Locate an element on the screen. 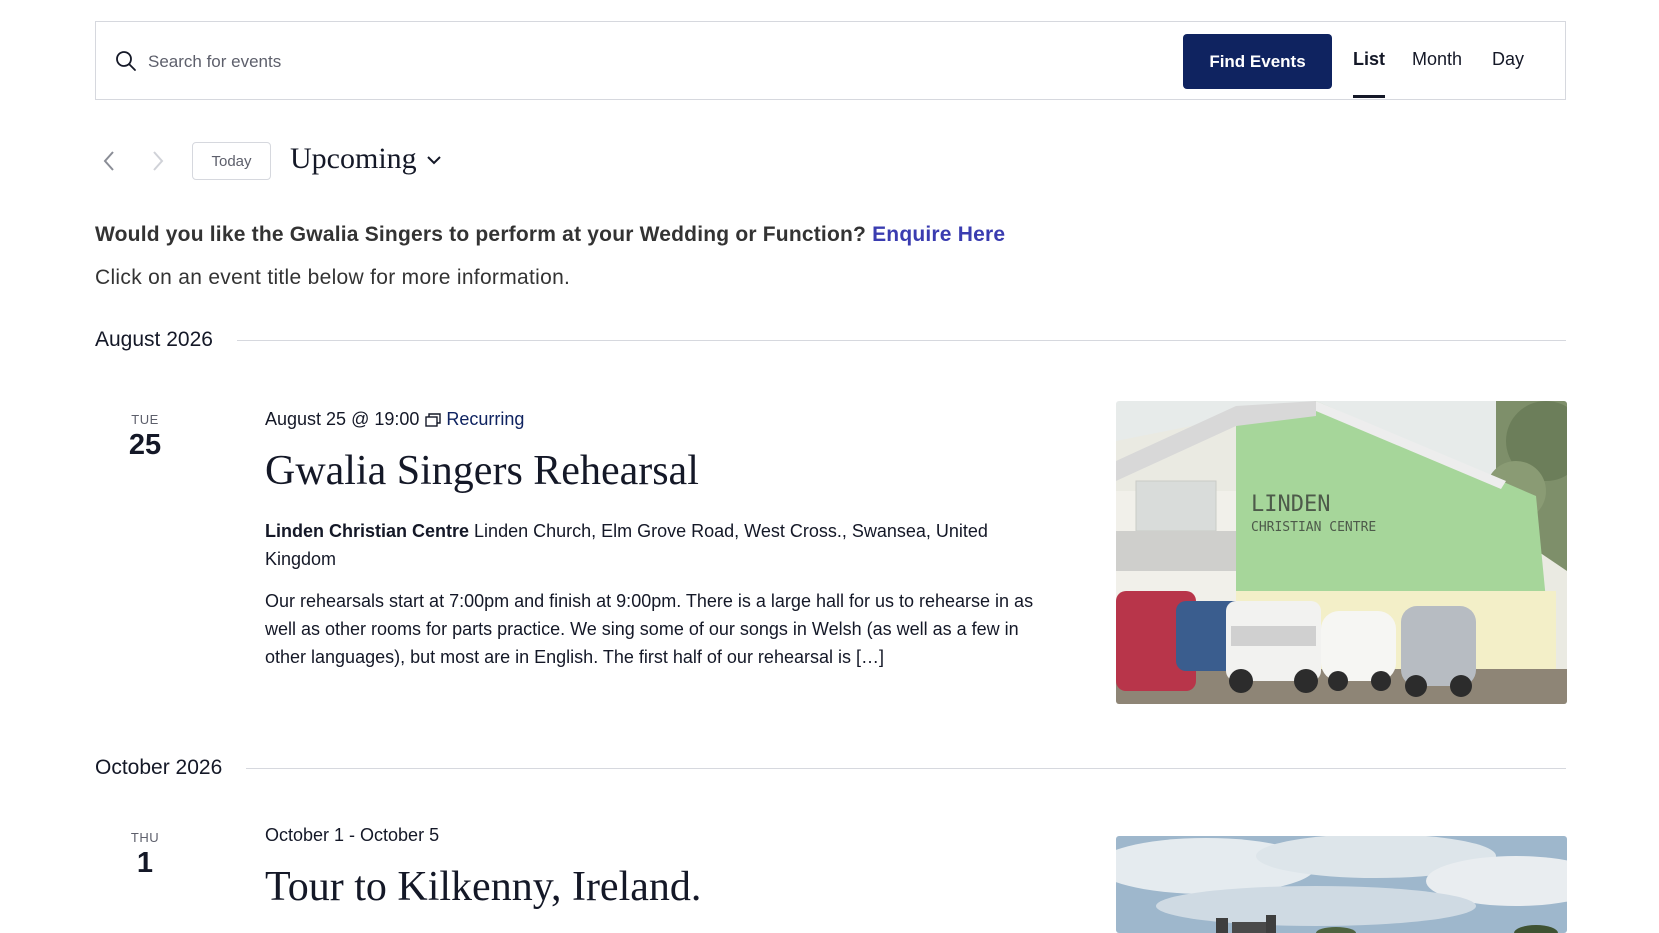  enquire-link: Enquire Here is located at coordinates (938, 234).